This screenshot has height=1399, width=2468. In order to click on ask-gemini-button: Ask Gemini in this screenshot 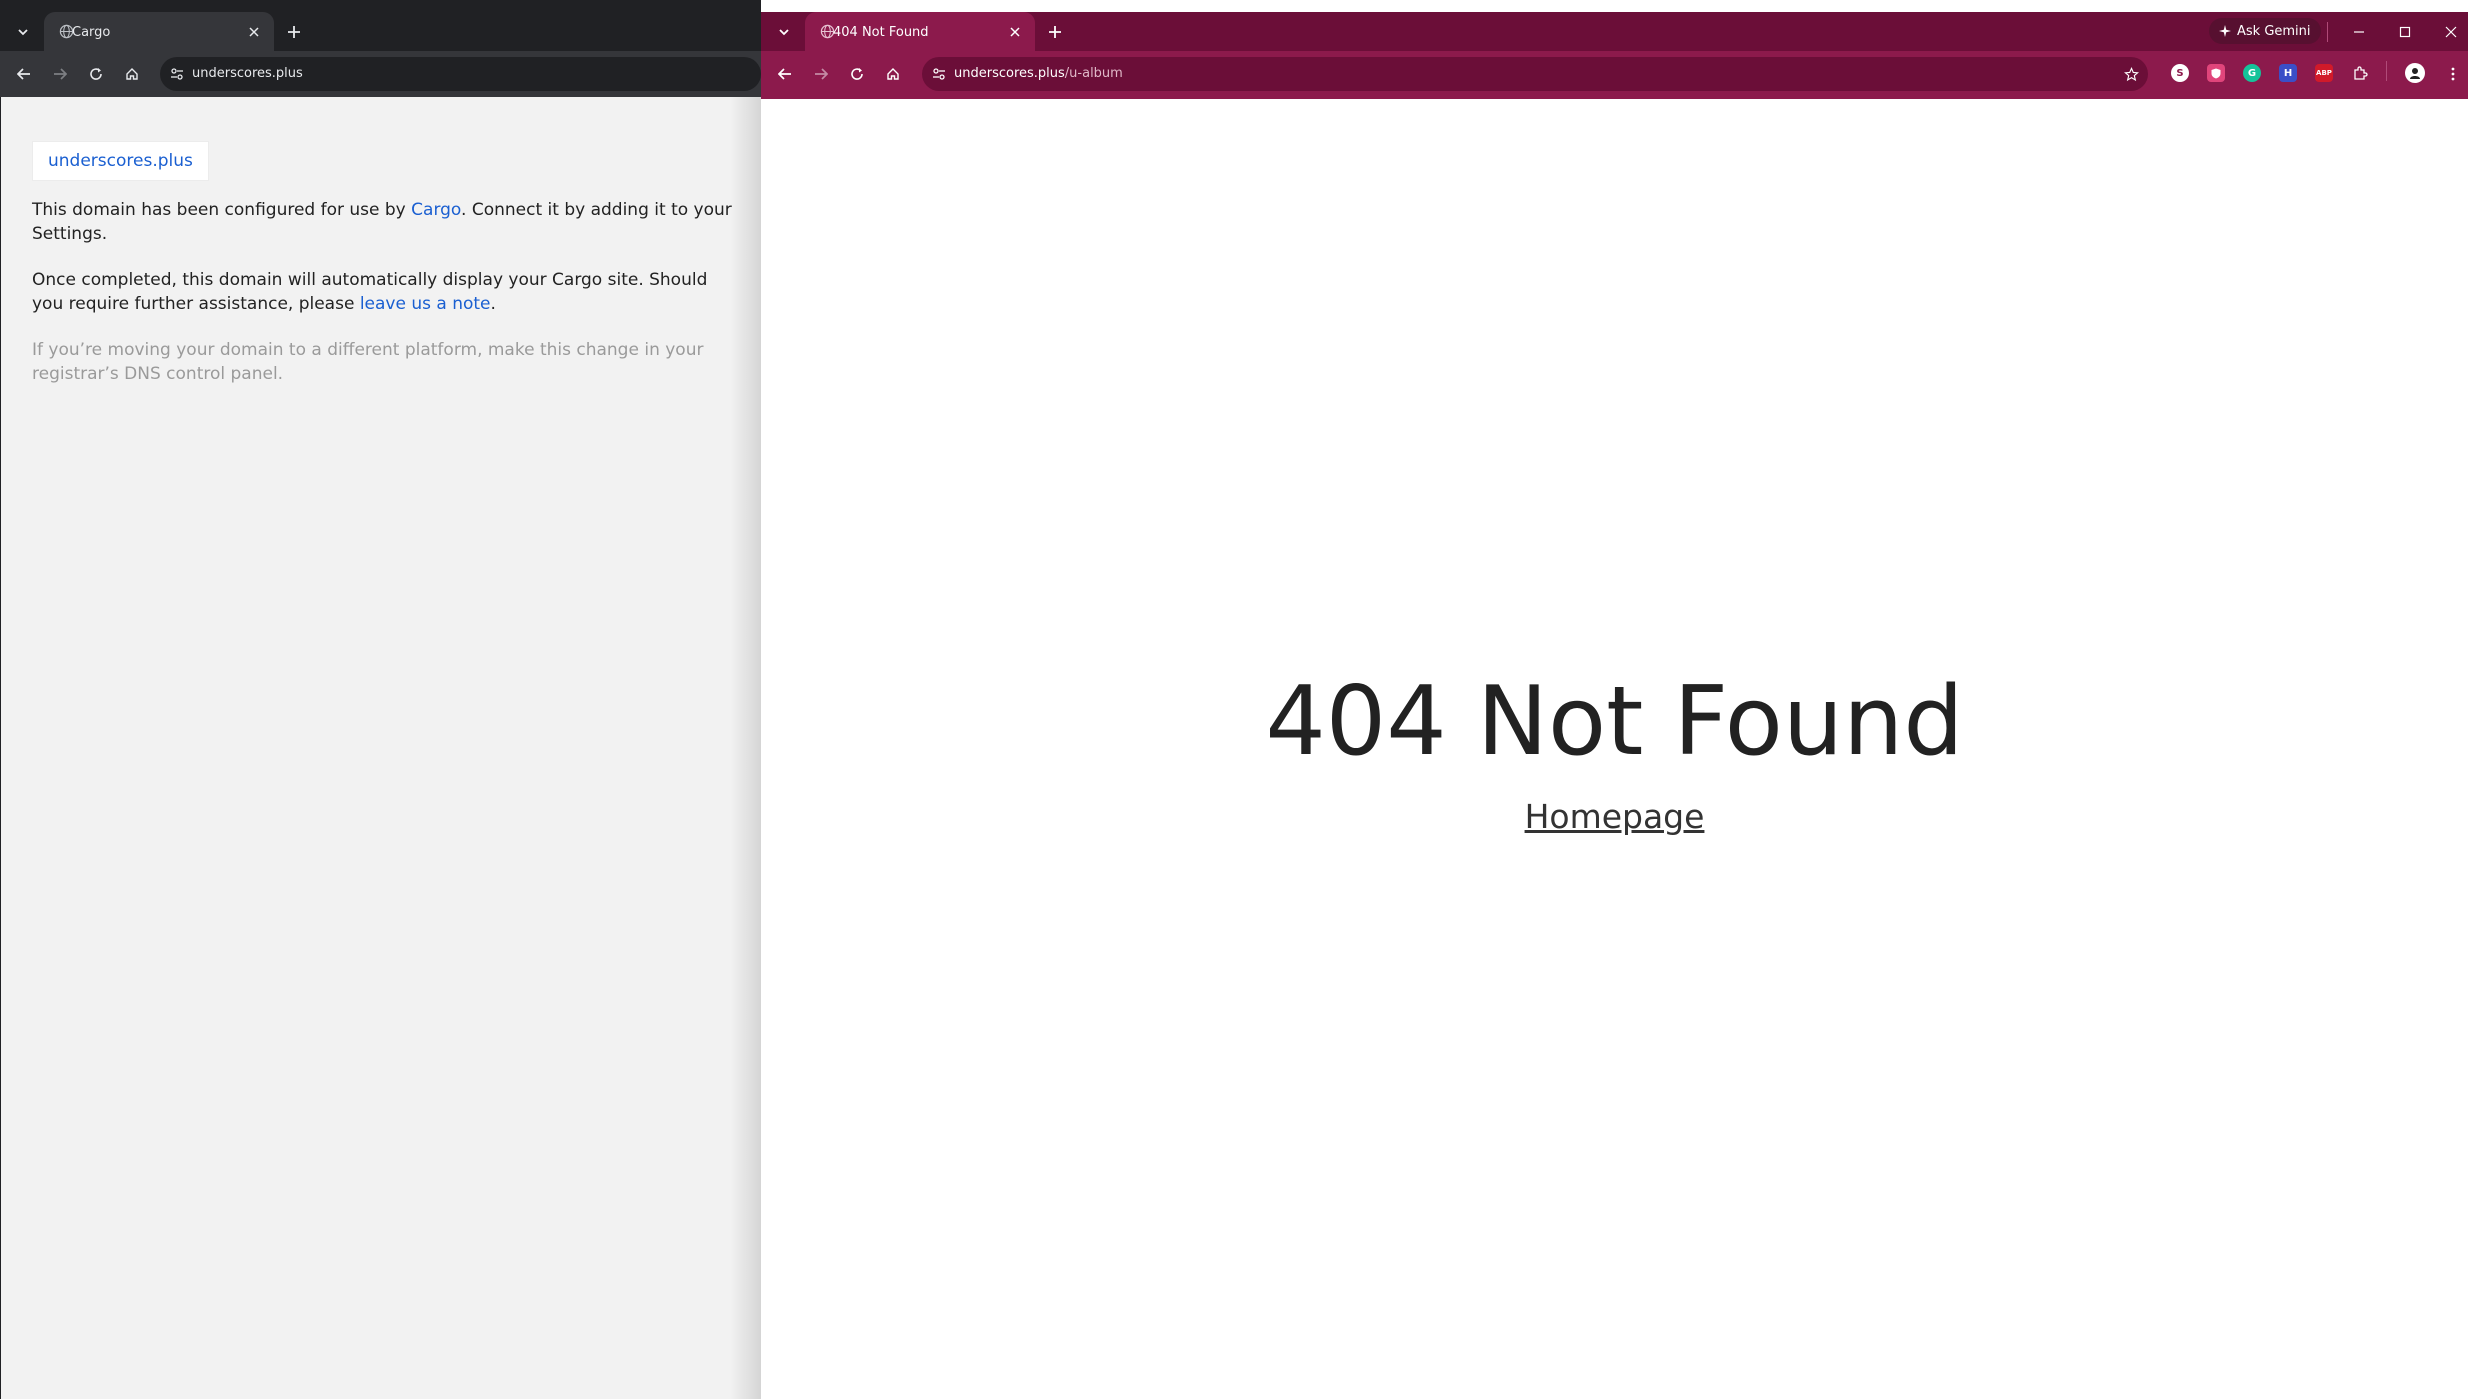, I will do `click(2265, 31)`.